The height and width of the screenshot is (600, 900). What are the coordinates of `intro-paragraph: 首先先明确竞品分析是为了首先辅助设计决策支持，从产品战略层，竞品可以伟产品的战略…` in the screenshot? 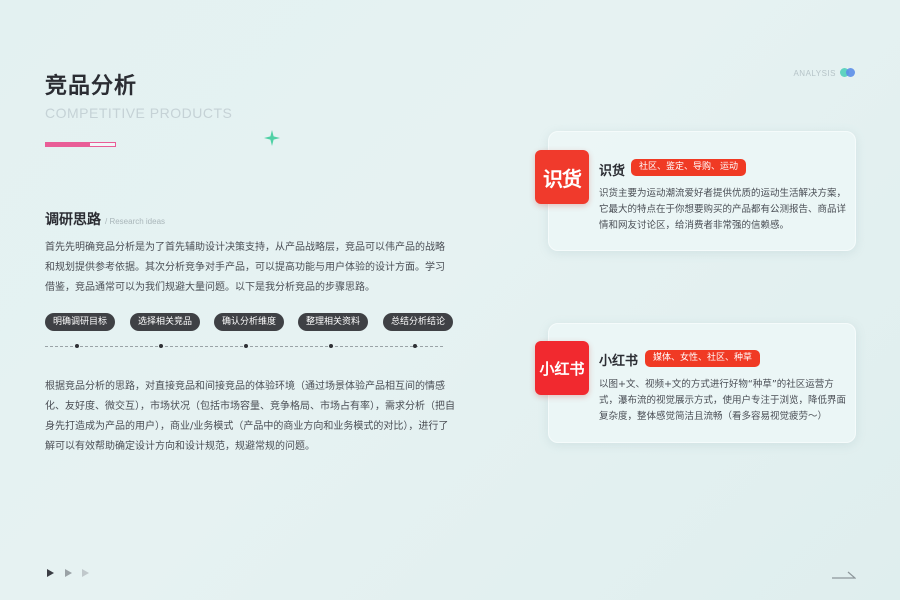 It's located at (245, 267).